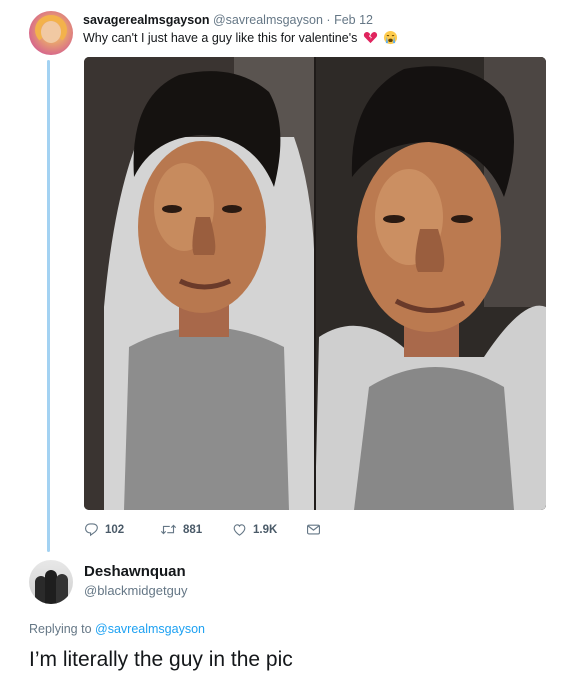  What do you see at coordinates (115, 529) in the screenshot?
I see `reply-count: 102` at bounding box center [115, 529].